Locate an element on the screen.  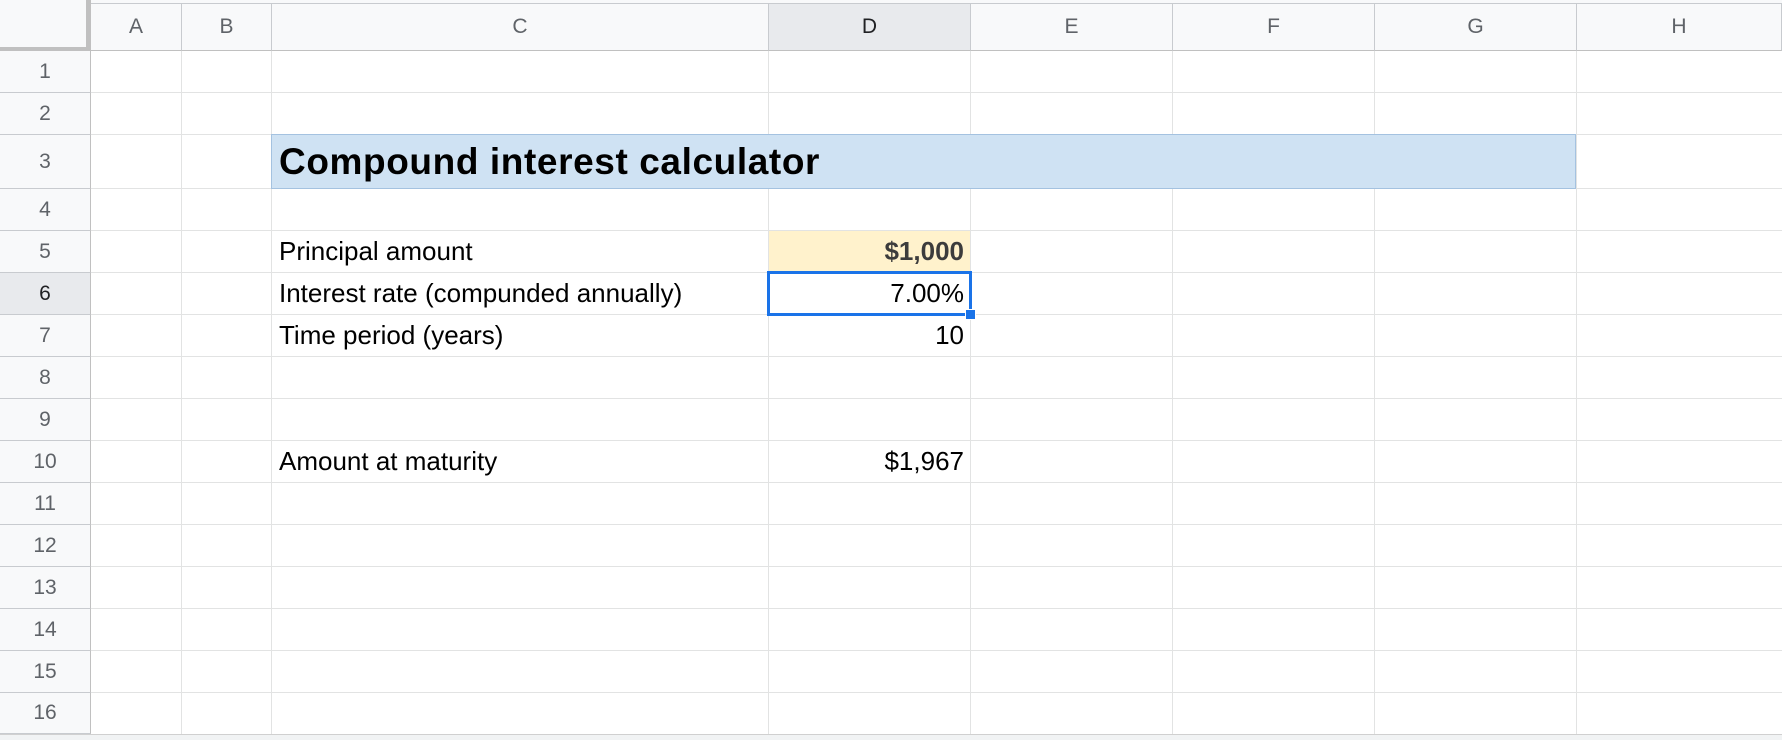
row-header-7: 7 is located at coordinates (45, 336).